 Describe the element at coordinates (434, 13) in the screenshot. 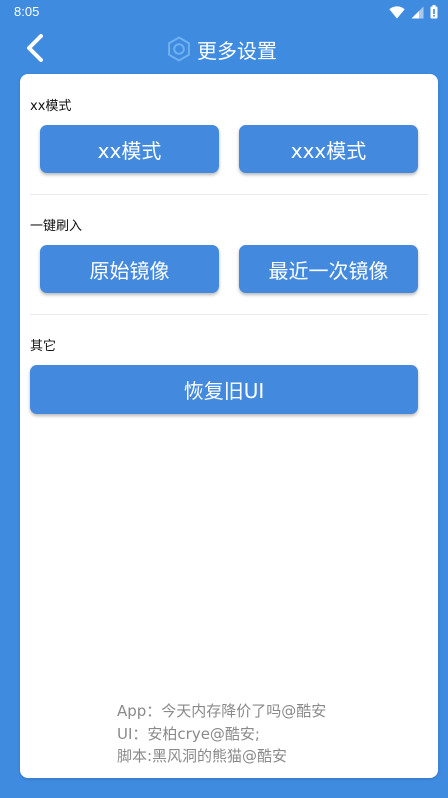

I see `battery-icon` at that location.